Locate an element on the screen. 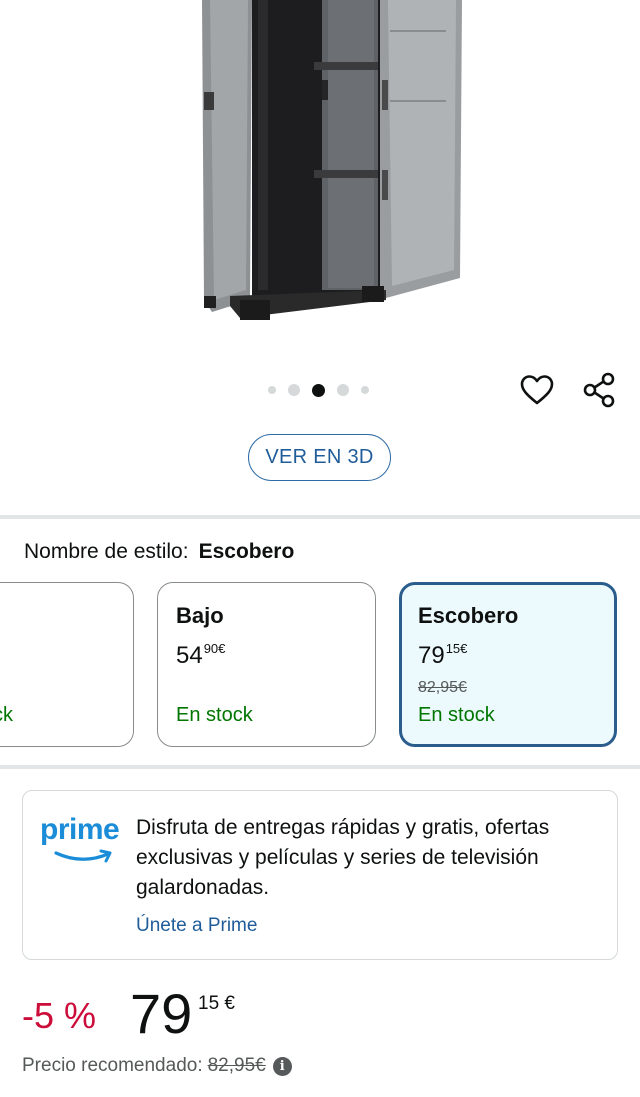 This screenshot has height=1097, width=640. join-prime-link: Únete a Prime is located at coordinates (196, 926).